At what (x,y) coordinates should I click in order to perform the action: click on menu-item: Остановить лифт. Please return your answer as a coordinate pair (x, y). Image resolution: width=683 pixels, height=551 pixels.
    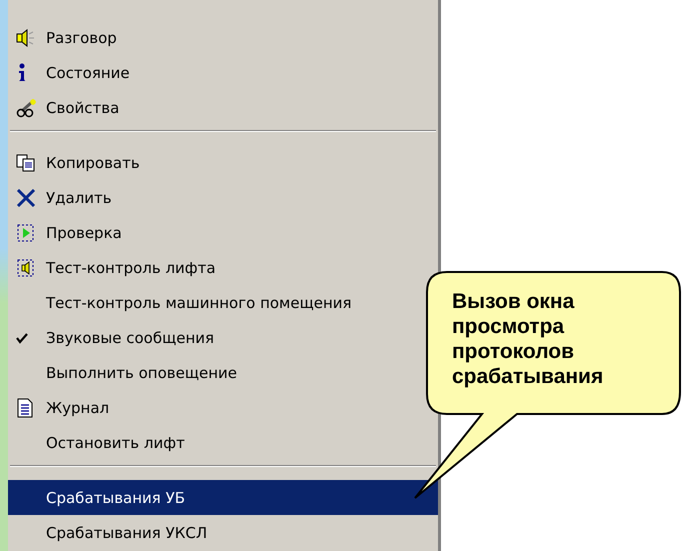
    Looking at the image, I should click on (223, 442).